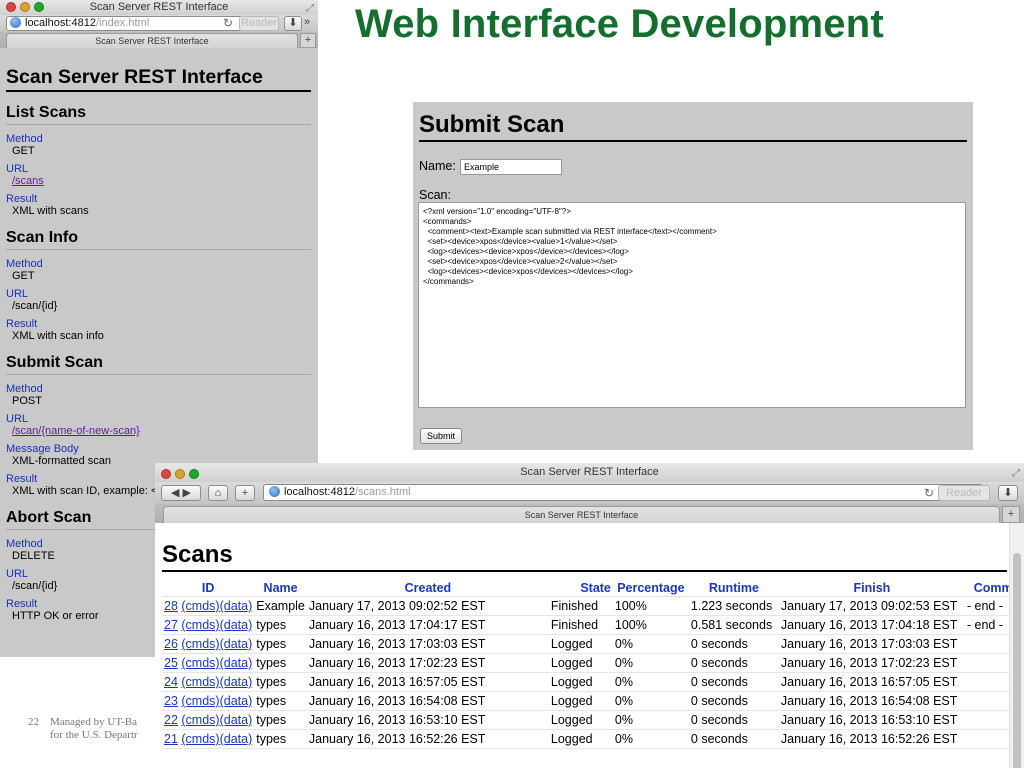 This screenshot has height=768, width=1024. Describe the element at coordinates (871, 625) in the screenshot. I see `finish-cell: January 16, 2013 17:04:18 EST` at that location.